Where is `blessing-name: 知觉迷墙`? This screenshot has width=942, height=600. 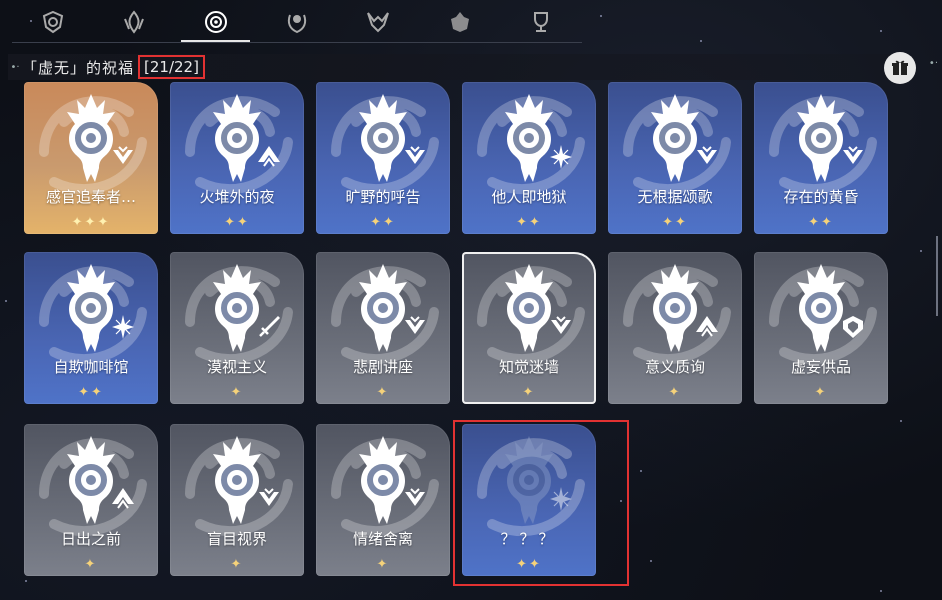 blessing-name: 知觉迷墙 is located at coordinates (528, 367).